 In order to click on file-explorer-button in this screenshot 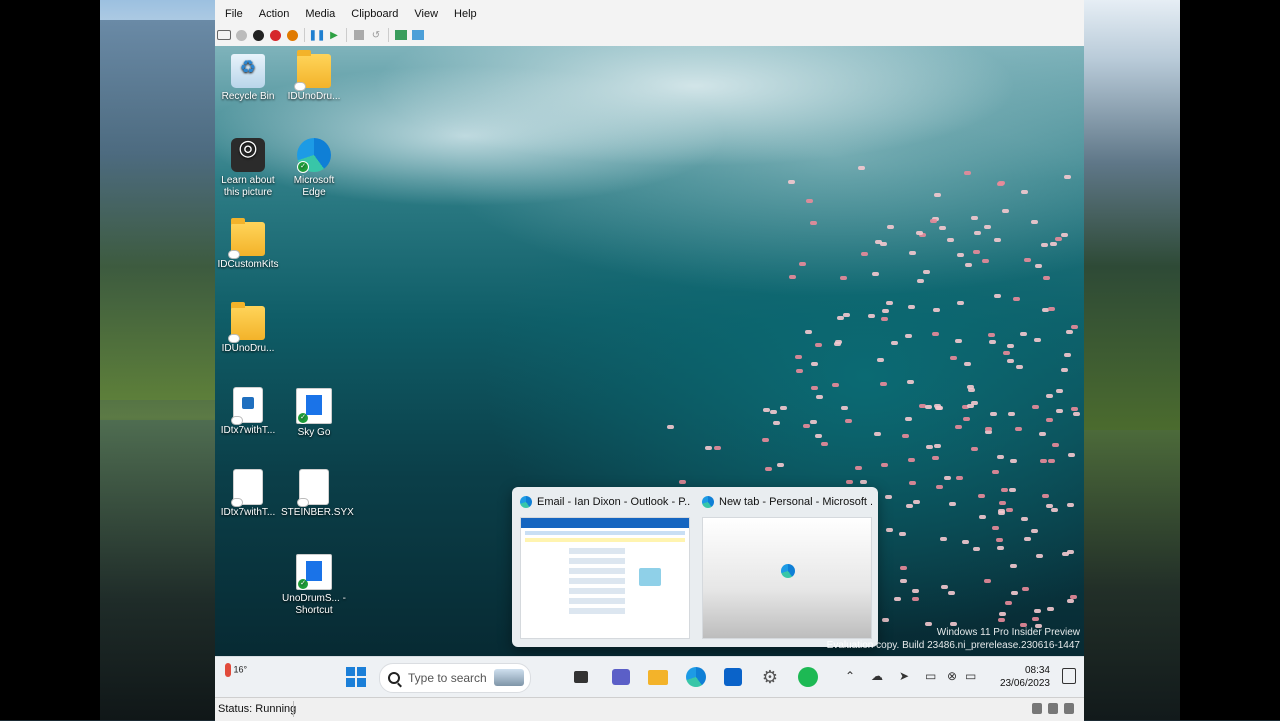, I will do `click(658, 677)`.